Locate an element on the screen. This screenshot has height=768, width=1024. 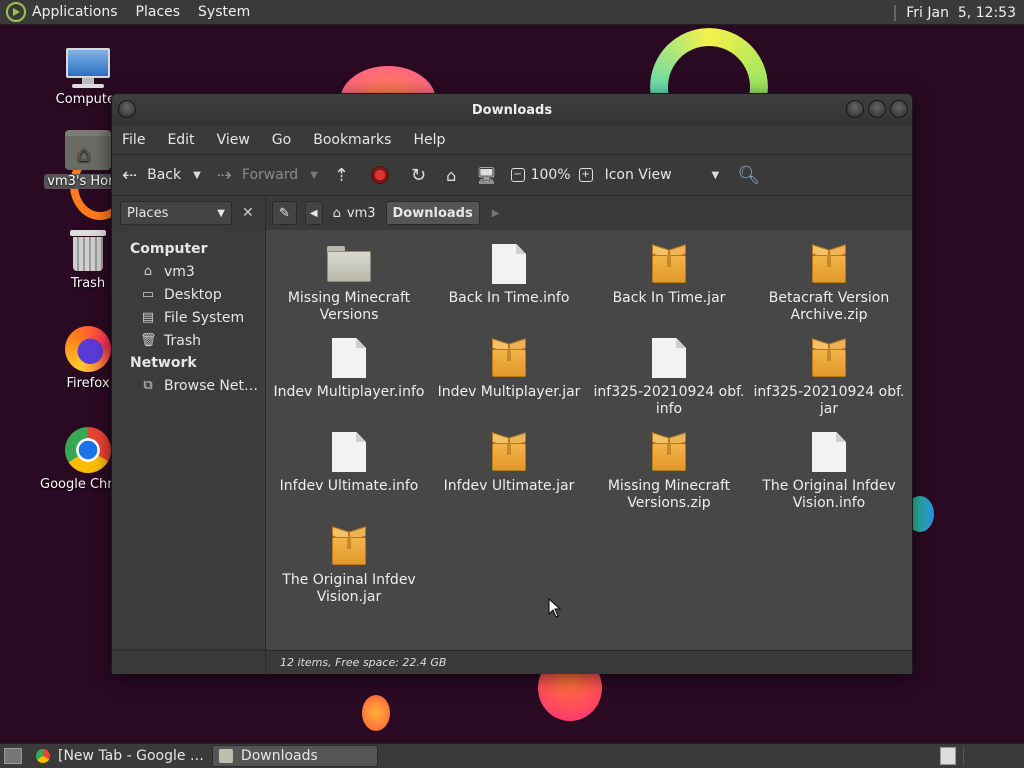
stop-button is located at coordinates (380, 175).